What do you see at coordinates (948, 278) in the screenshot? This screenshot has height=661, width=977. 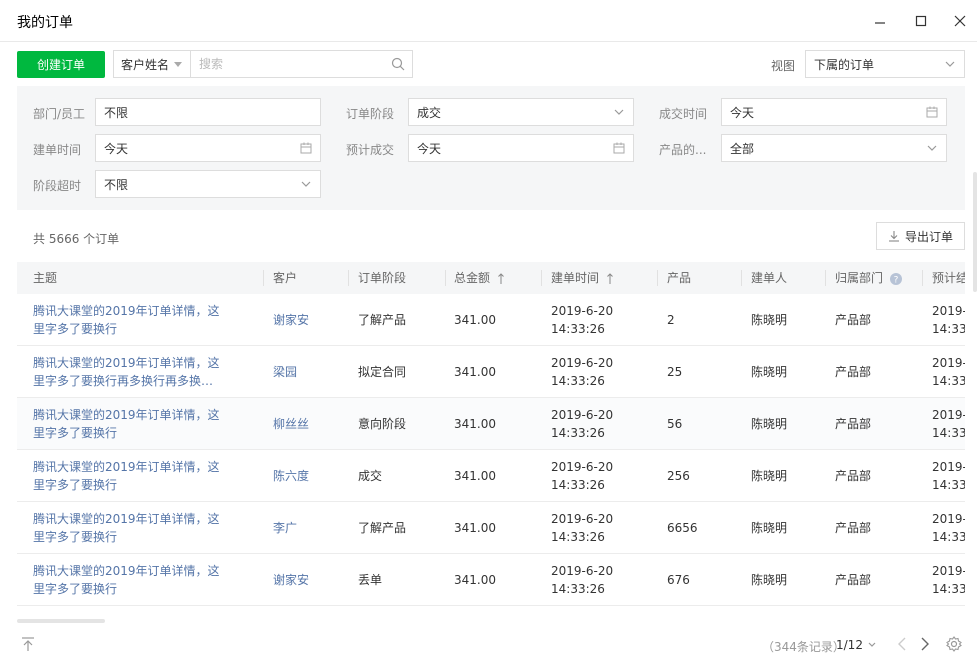 I see `col-expected: 预计结` at bounding box center [948, 278].